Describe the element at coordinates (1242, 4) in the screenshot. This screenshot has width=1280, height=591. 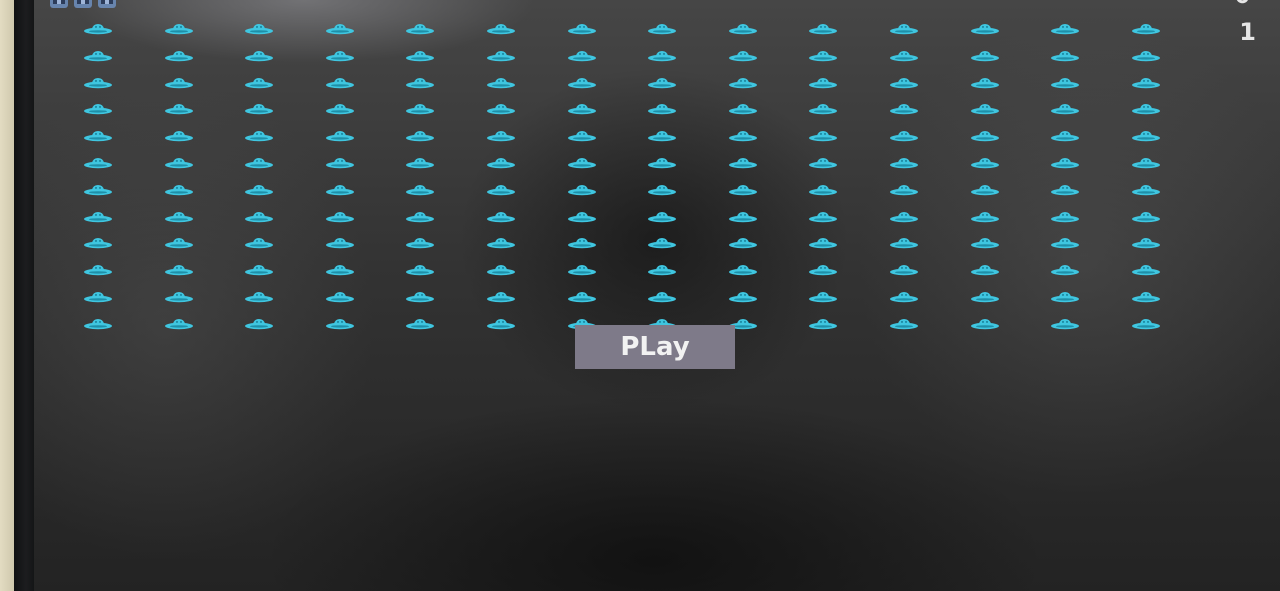
I see `score-display: 0` at that location.